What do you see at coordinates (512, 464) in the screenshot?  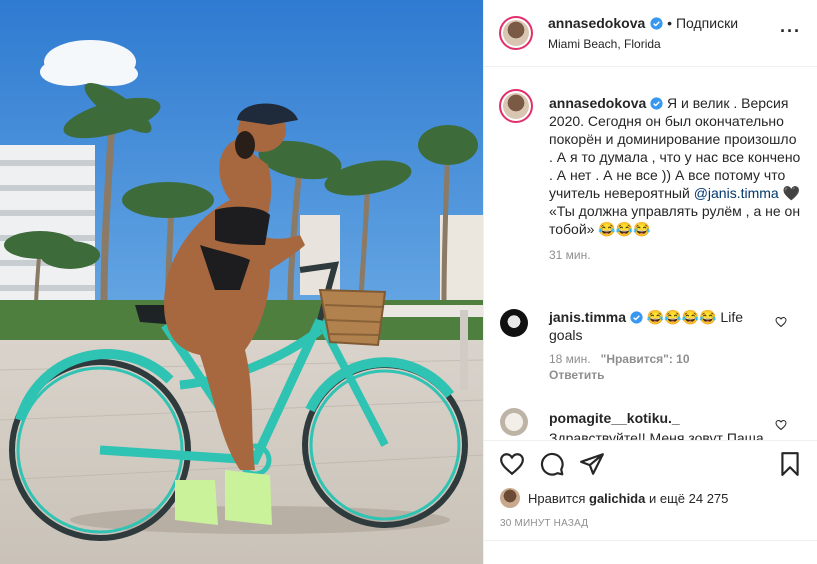 I see `heart-icon` at bounding box center [512, 464].